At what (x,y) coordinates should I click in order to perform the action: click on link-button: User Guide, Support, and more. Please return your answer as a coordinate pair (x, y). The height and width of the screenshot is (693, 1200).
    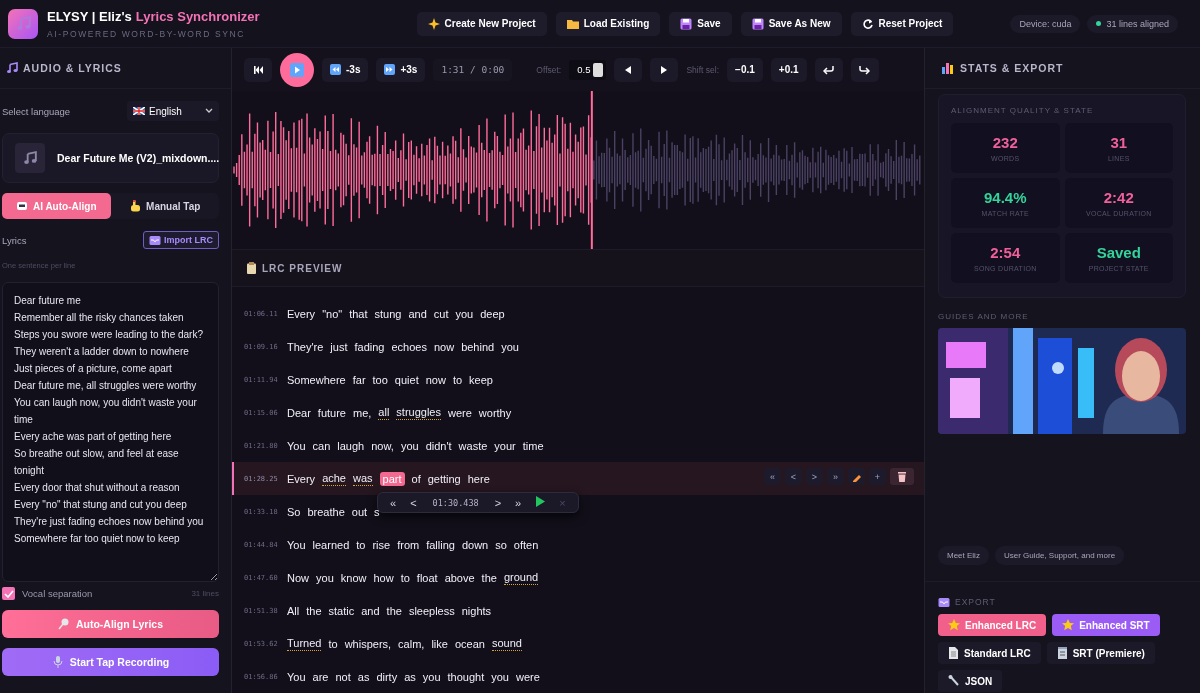
    Looking at the image, I should click on (1059, 555).